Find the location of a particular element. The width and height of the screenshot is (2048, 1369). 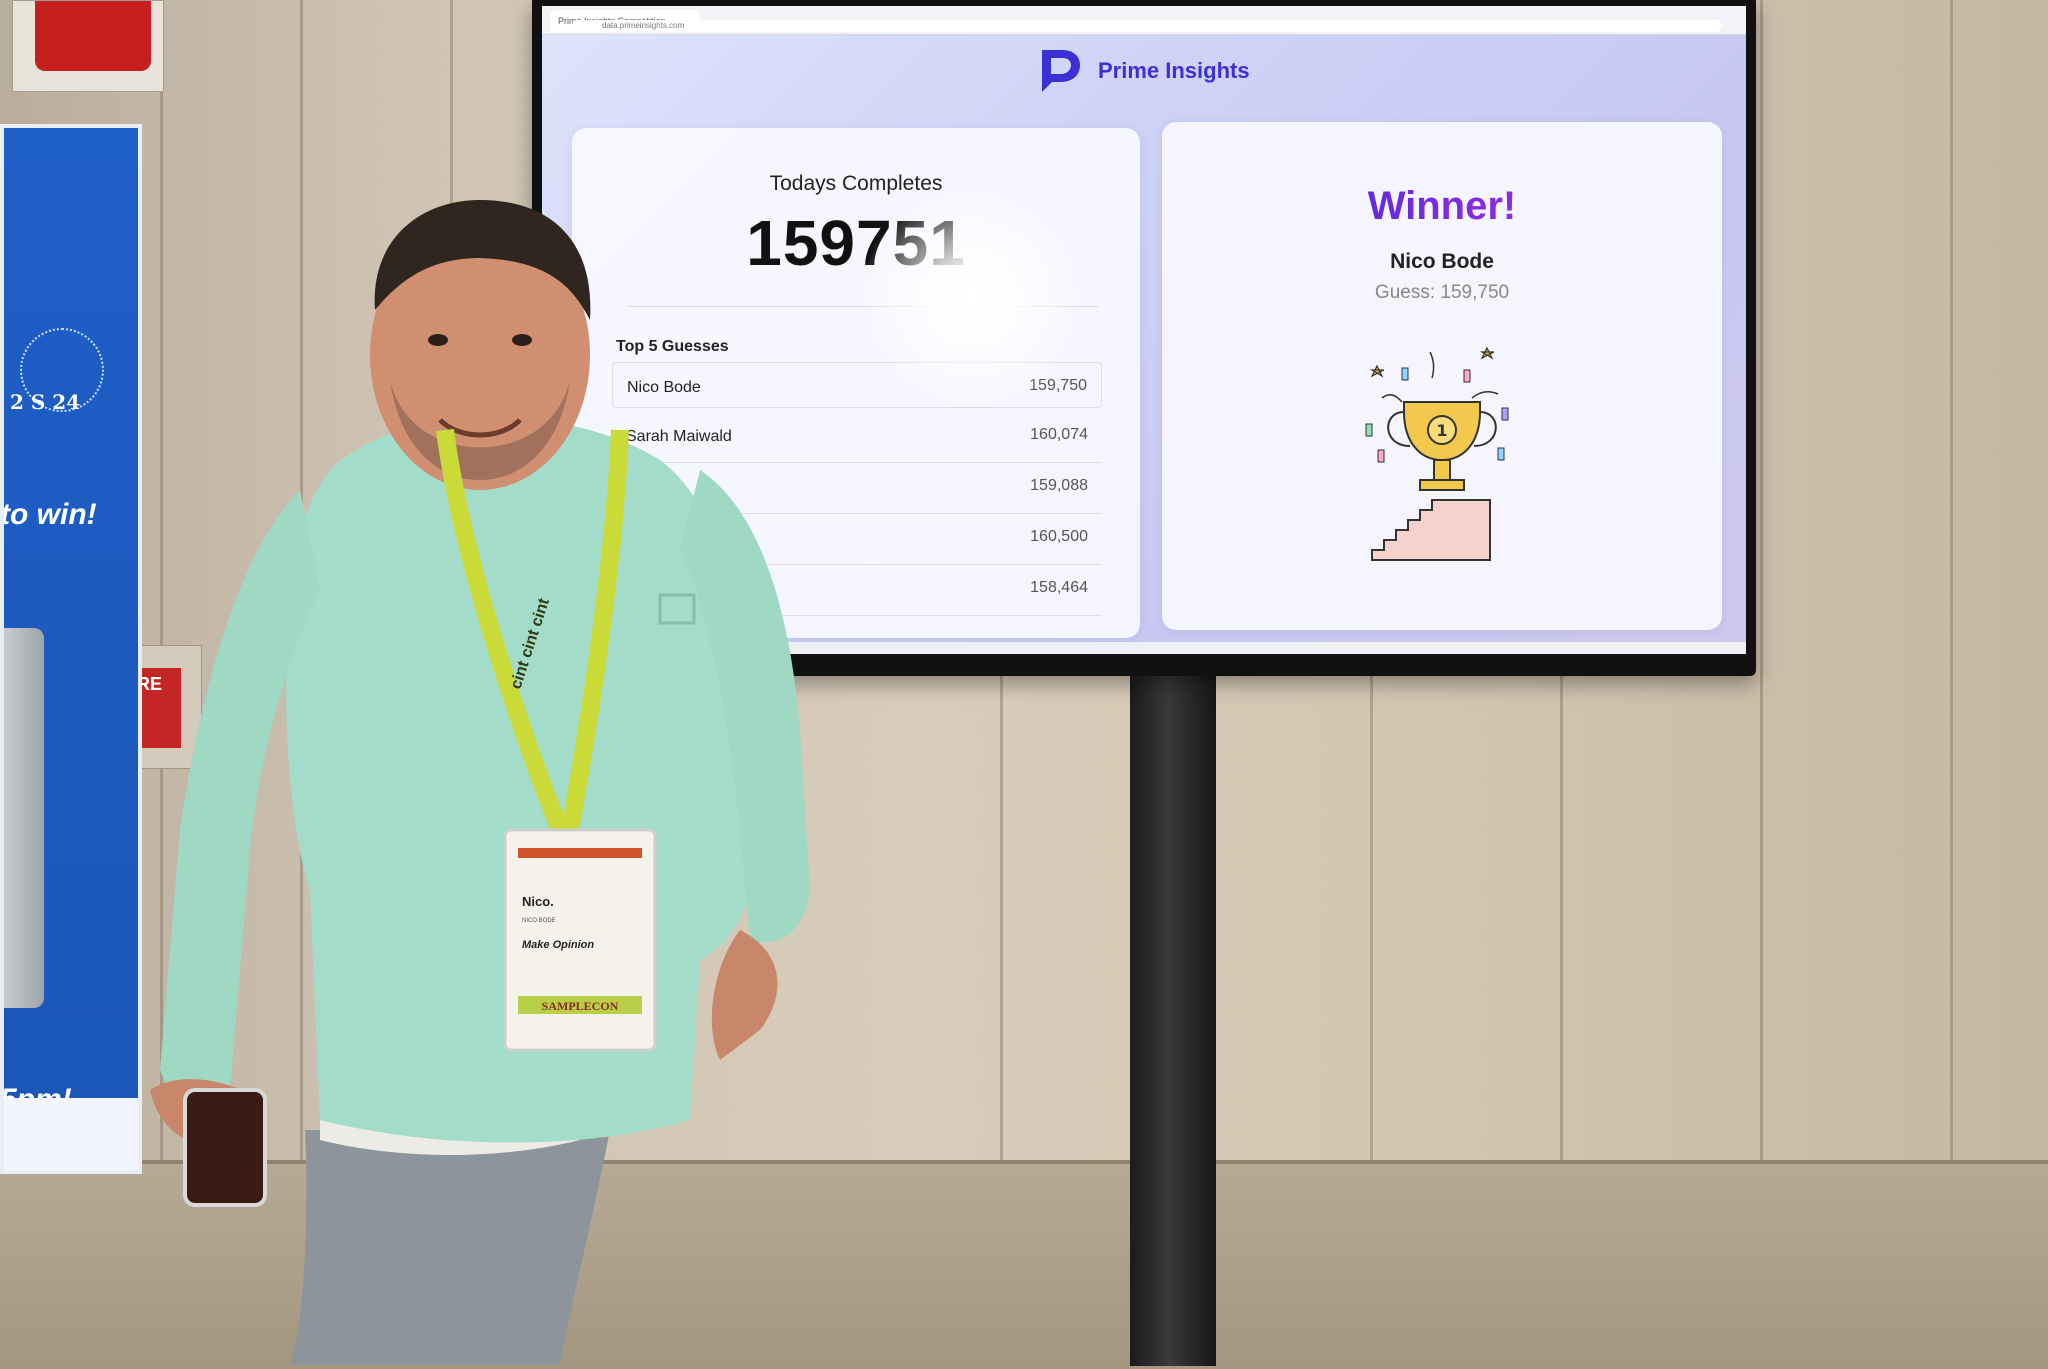

guess-value: 159,088 is located at coordinates (1059, 485).